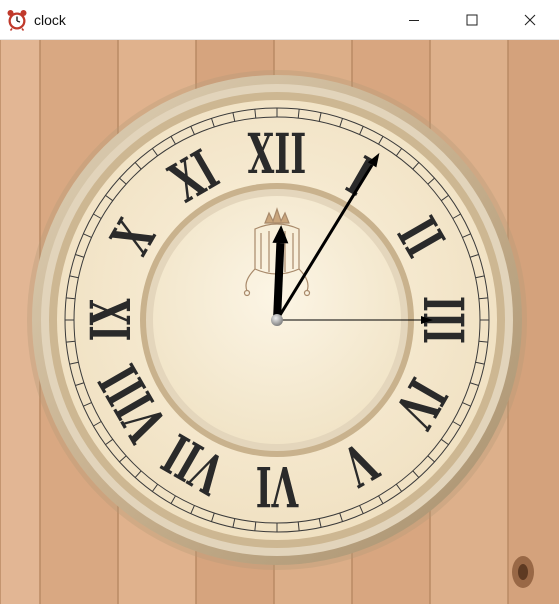 The width and height of the screenshot is (559, 604). I want to click on window-controls, so click(472, 20).